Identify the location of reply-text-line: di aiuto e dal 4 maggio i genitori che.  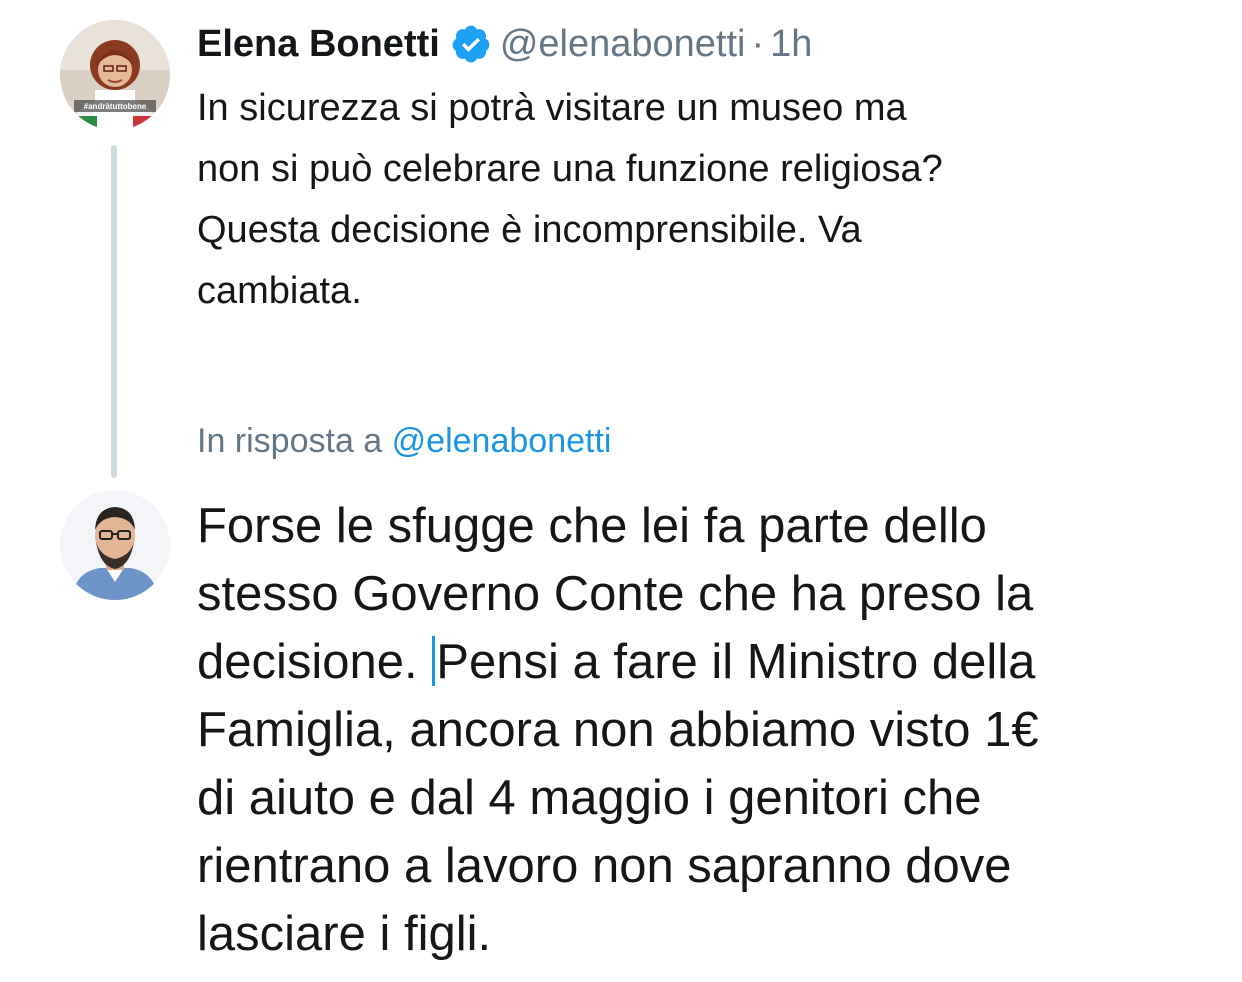
(589, 798).